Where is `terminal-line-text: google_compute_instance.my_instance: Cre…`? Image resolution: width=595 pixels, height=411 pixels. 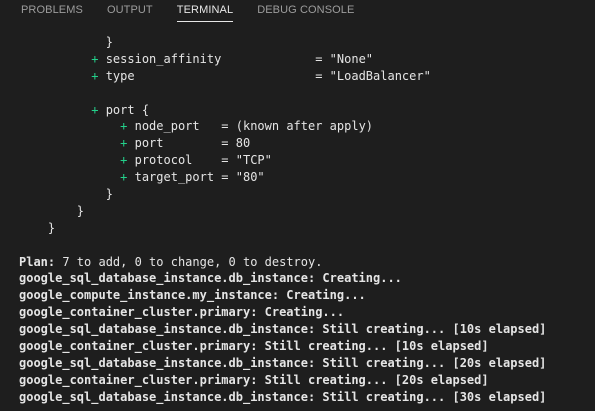 terminal-line-text: google_compute_instance.my_instance: Cre… is located at coordinates (192, 295).